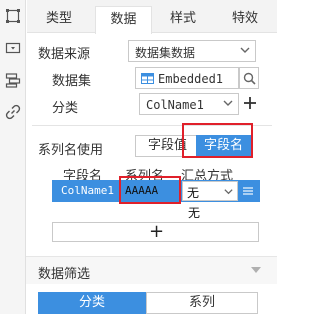 The image size is (320, 314). I want to click on aggregation-select: 无, so click(210, 191).